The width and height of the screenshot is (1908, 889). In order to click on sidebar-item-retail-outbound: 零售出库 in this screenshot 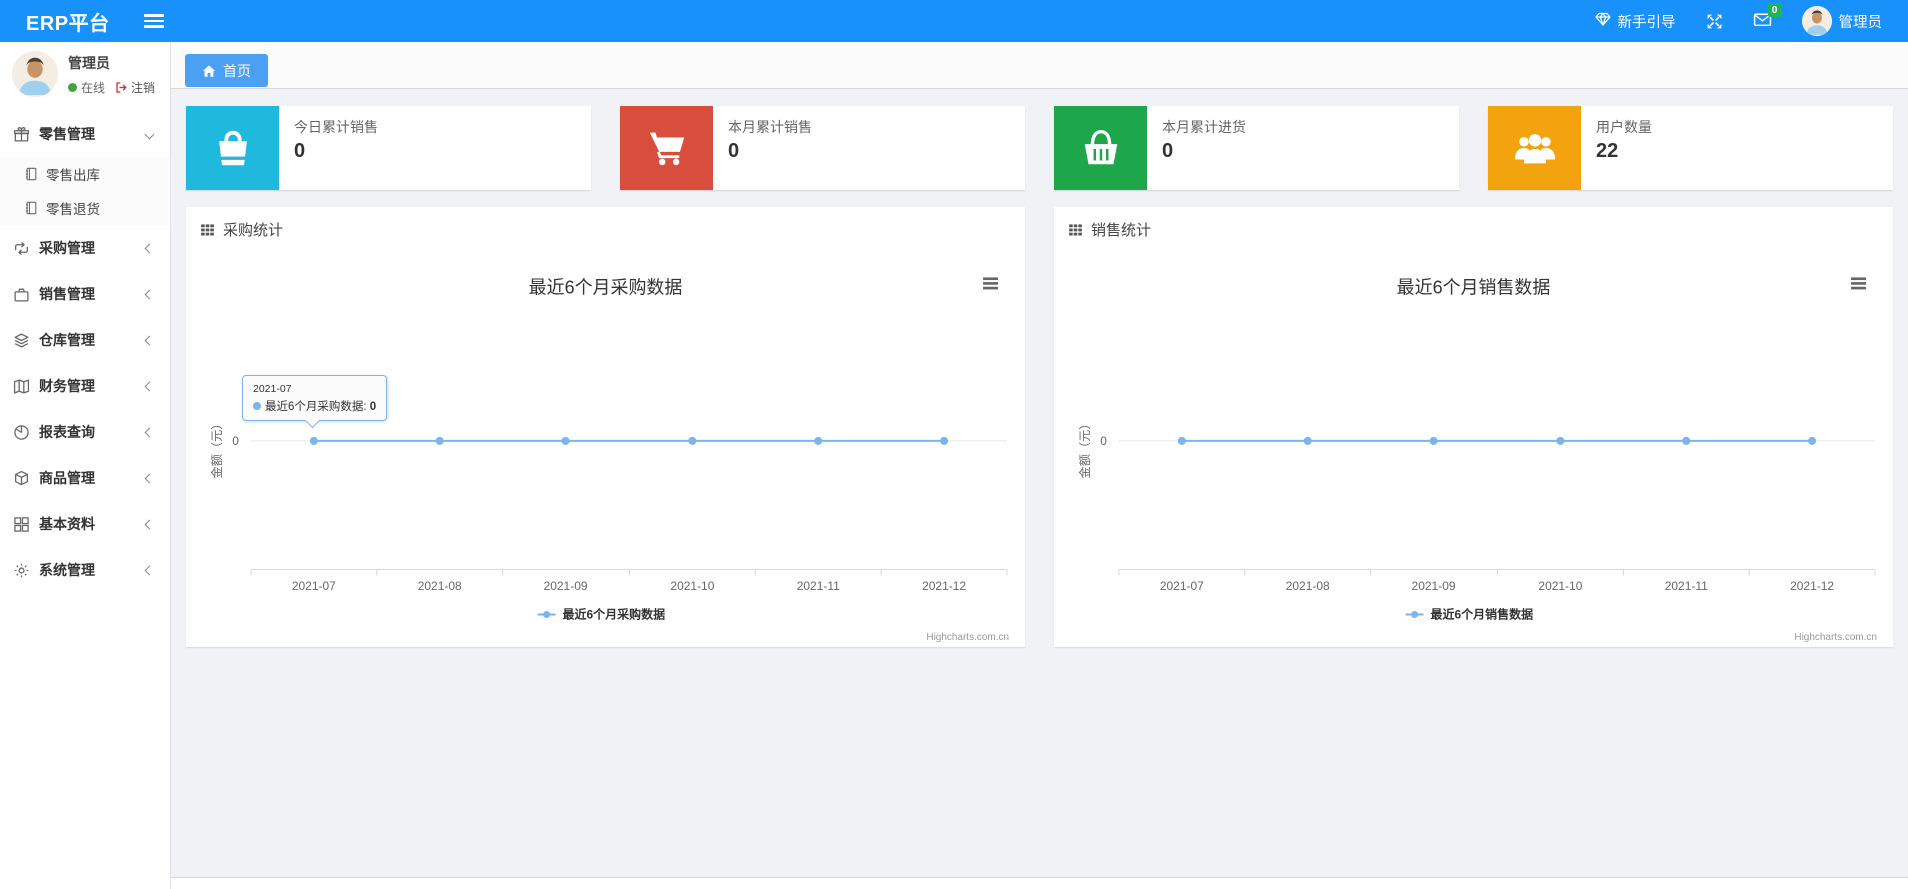, I will do `click(85, 174)`.